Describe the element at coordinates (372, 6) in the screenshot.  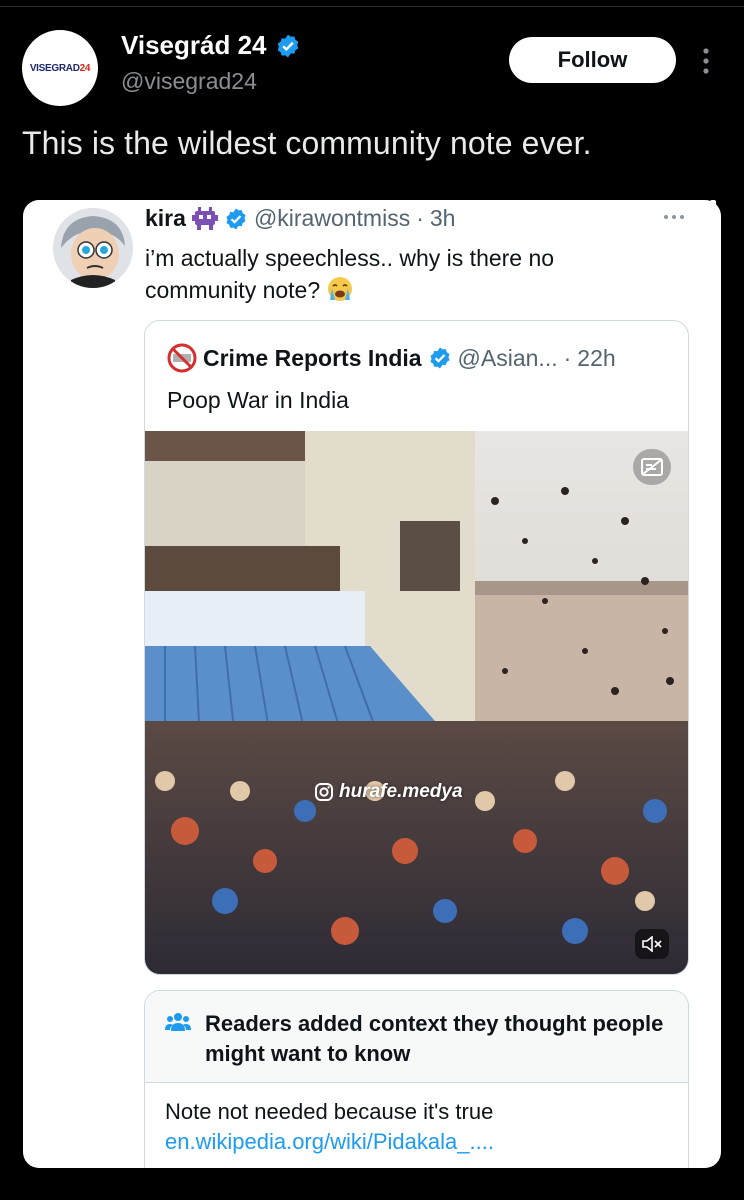
I see `top-divider` at that location.